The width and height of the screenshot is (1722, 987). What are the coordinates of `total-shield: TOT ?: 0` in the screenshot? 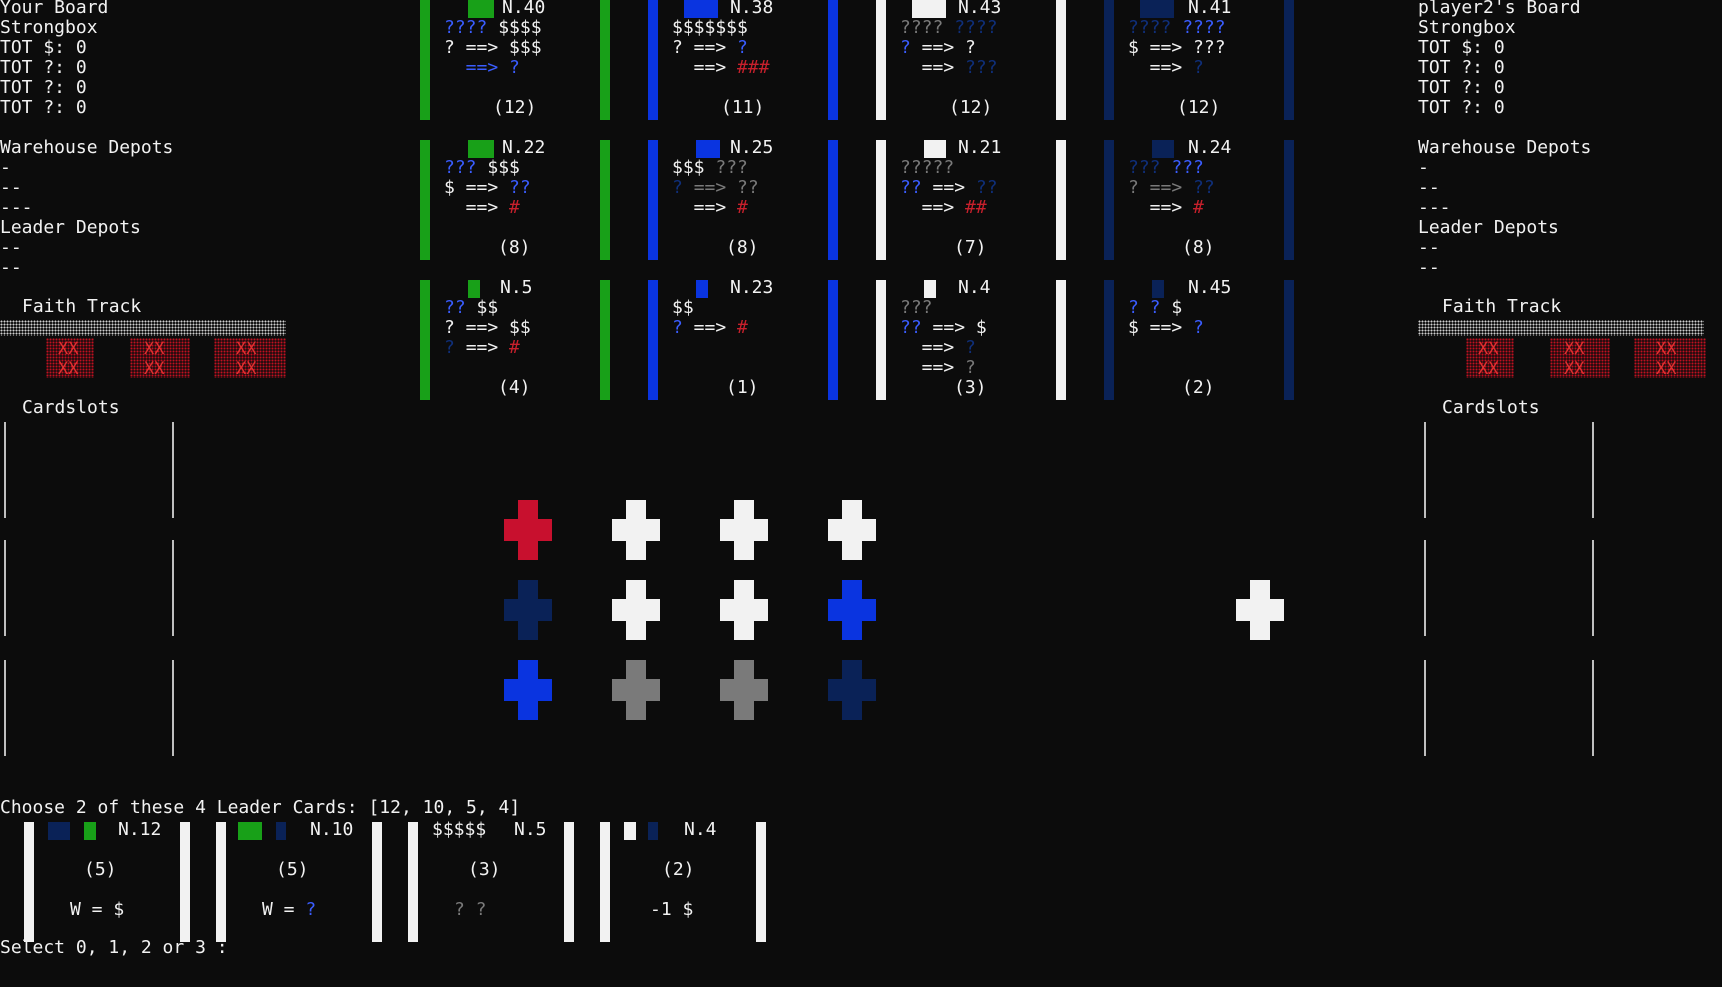 It's located at (1461, 107).